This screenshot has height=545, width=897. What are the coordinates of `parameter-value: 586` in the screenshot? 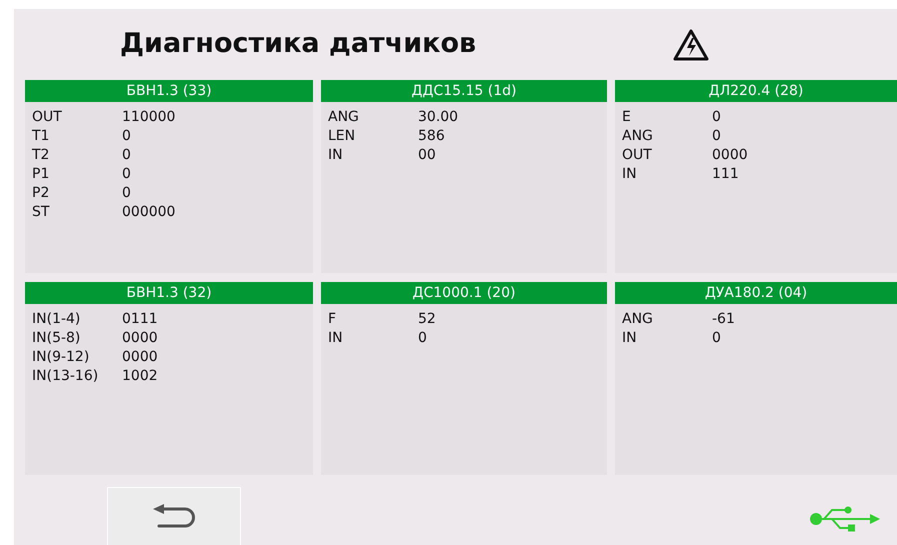 It's located at (431, 136).